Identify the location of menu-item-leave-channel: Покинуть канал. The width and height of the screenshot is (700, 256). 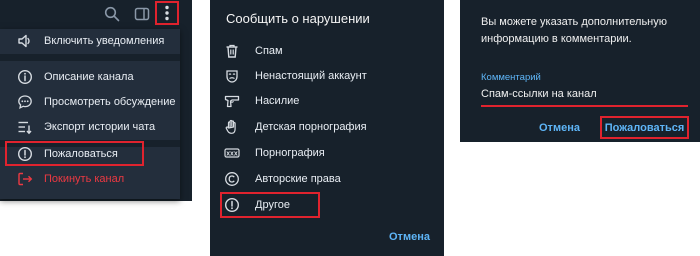
(90, 179).